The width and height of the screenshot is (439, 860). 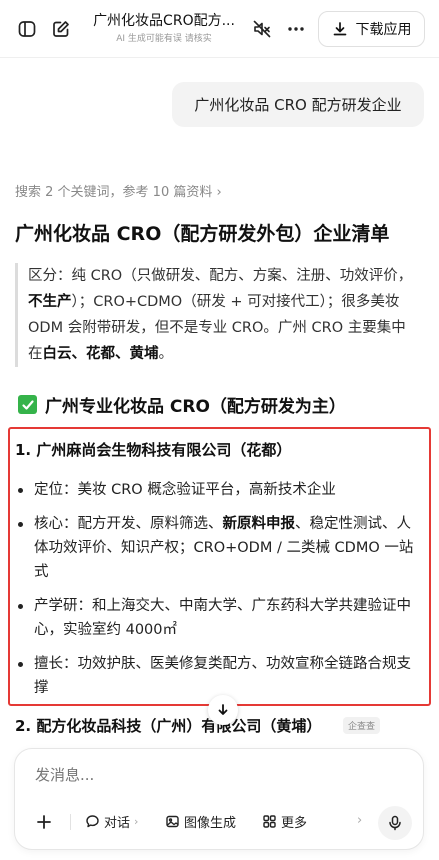 What do you see at coordinates (44, 822) in the screenshot?
I see `plus-icon` at bounding box center [44, 822].